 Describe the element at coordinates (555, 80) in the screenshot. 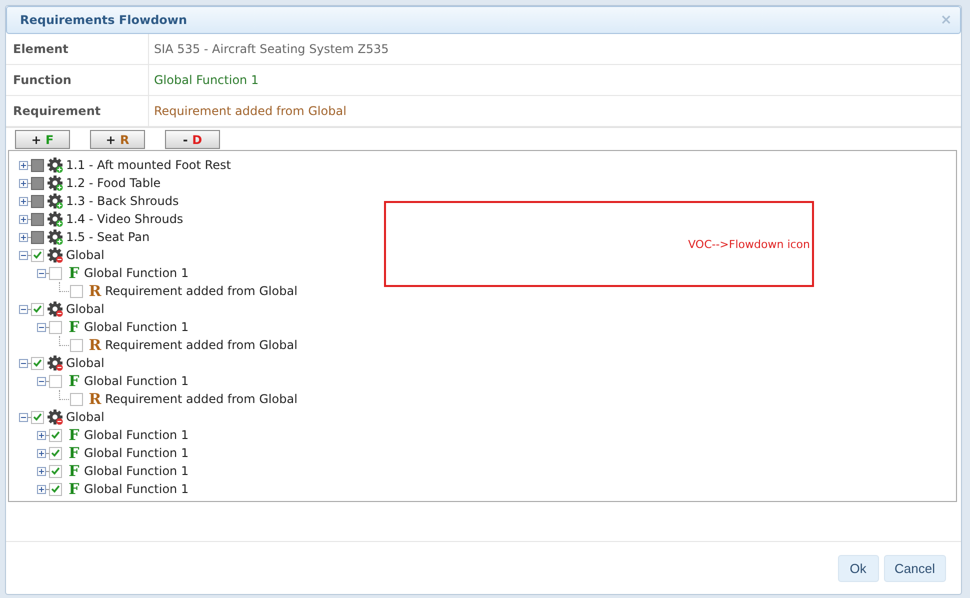

I see `field-value: Global Function 1` at that location.